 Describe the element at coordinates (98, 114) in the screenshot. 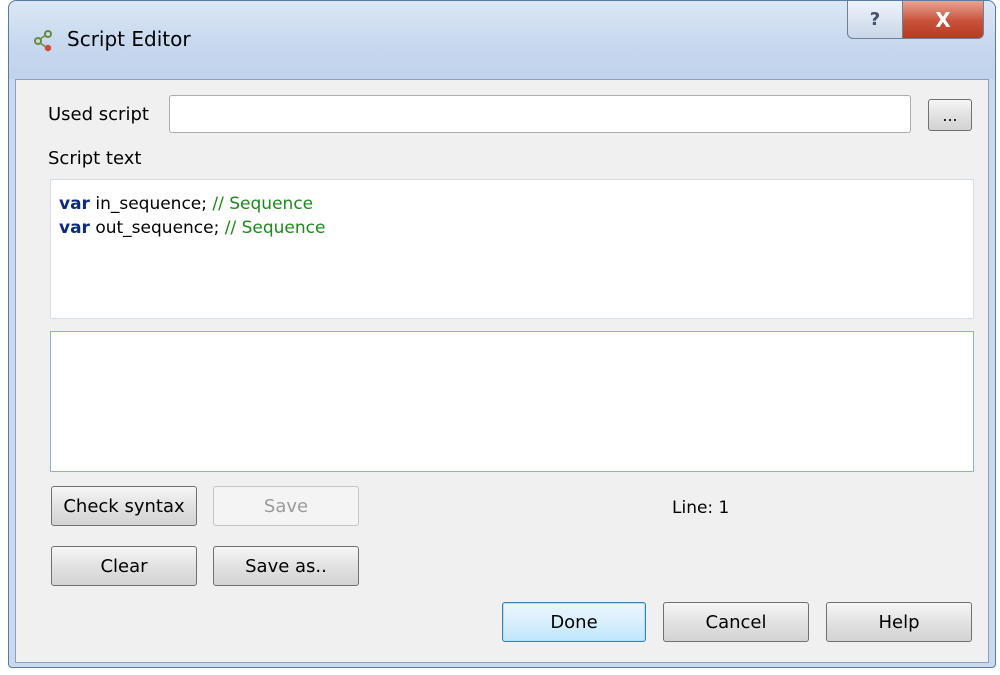

I see `used-script-label: Used script` at that location.